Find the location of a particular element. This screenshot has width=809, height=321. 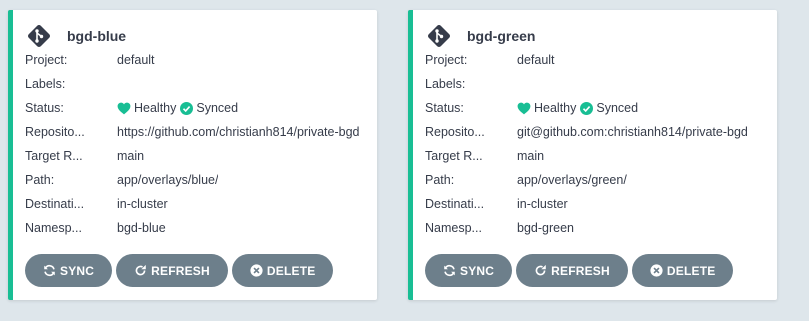

namespace-row: Namesp... bgd-green is located at coordinates (597, 228).